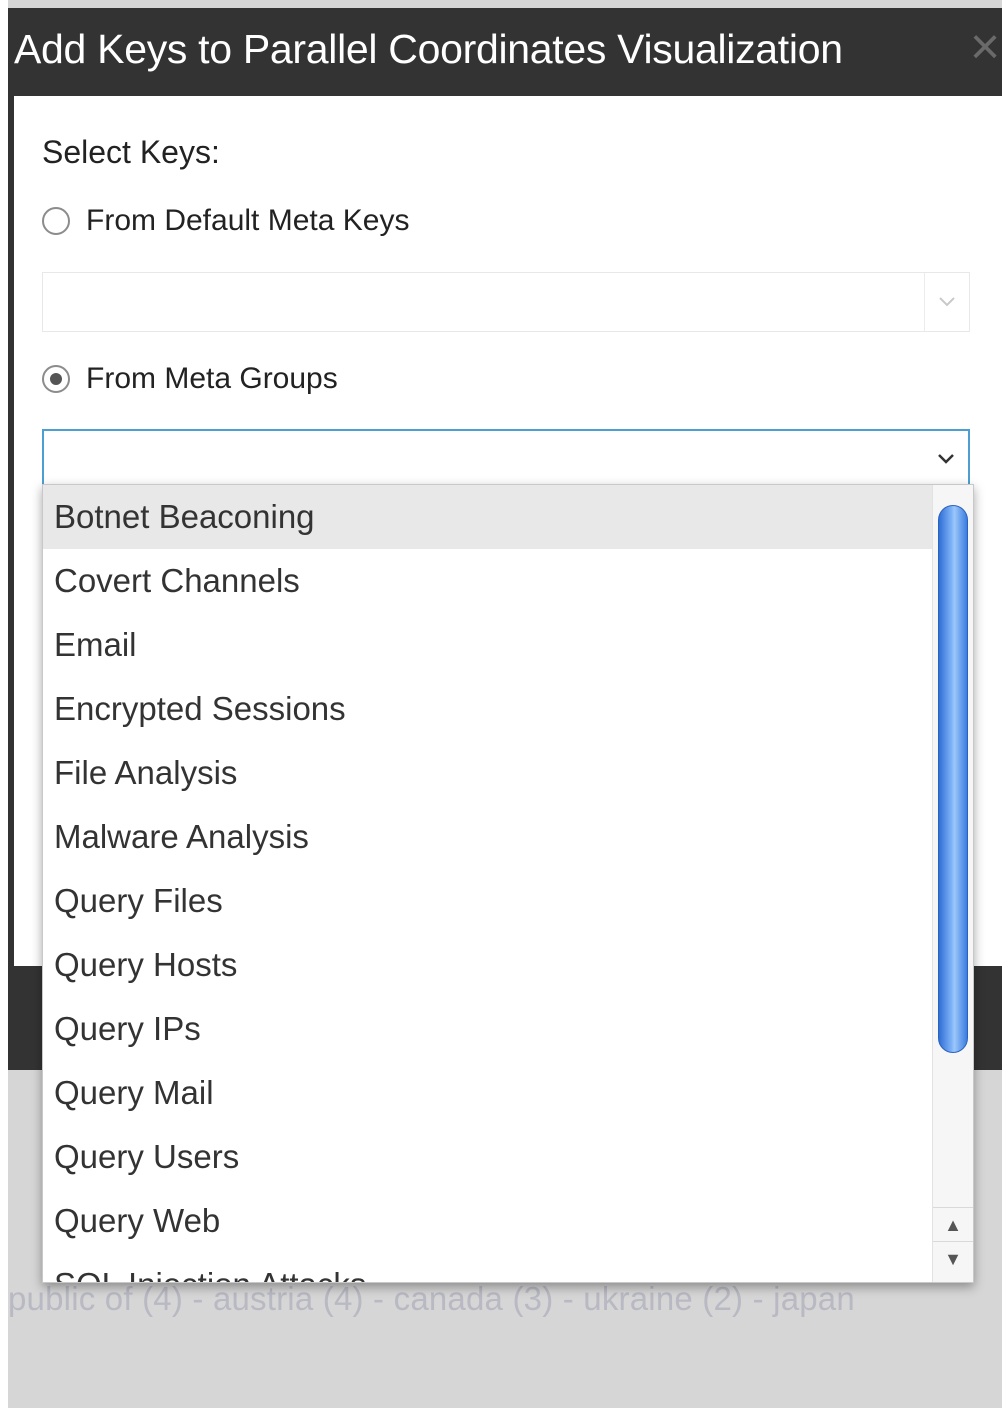 Image resolution: width=1002 pixels, height=1408 pixels. I want to click on arrow-up-icon: ▲, so click(953, 1224).